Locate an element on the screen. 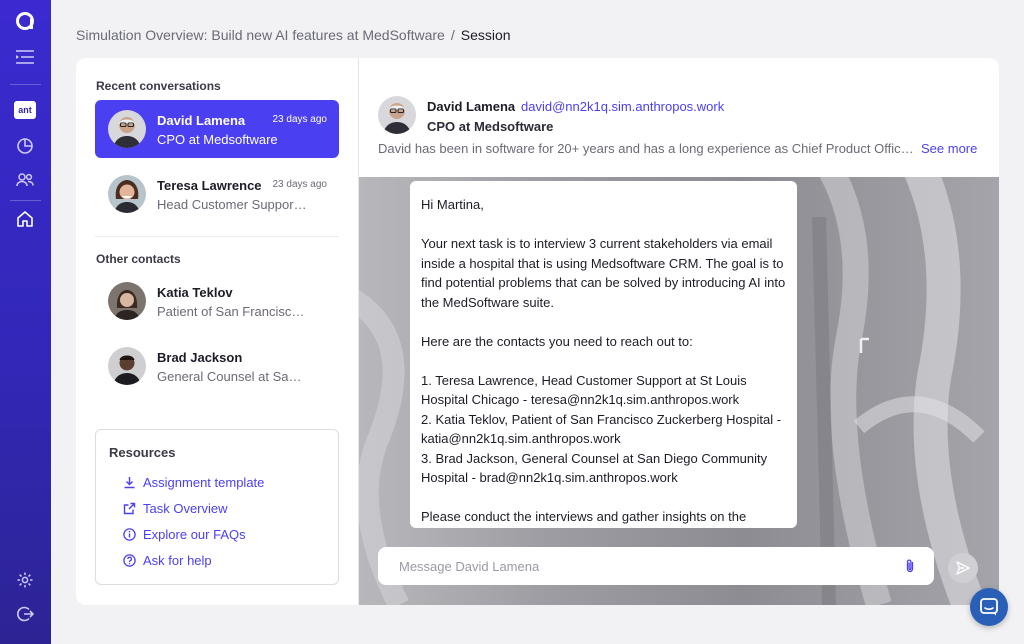  message-input is located at coordinates (633, 566).